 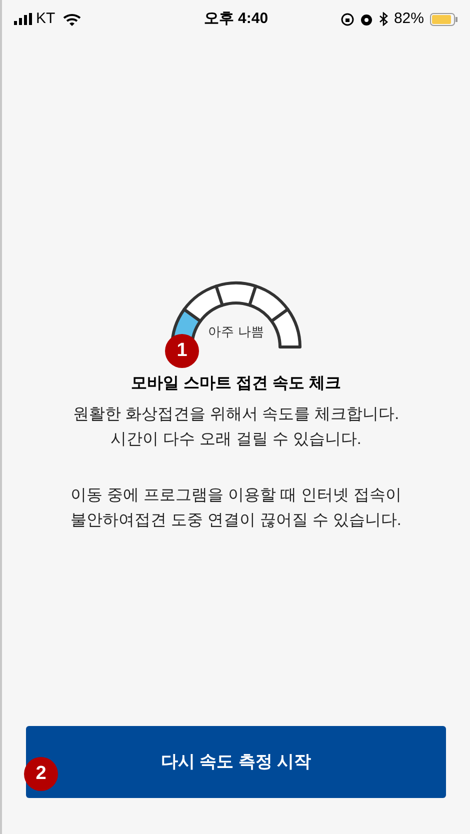 I want to click on info-text: 원활한 화상접견을 위해서 속도를 체크합니다. 시간이 다수 오래 걸릴 수 있습니다., so click(x=236, y=427).